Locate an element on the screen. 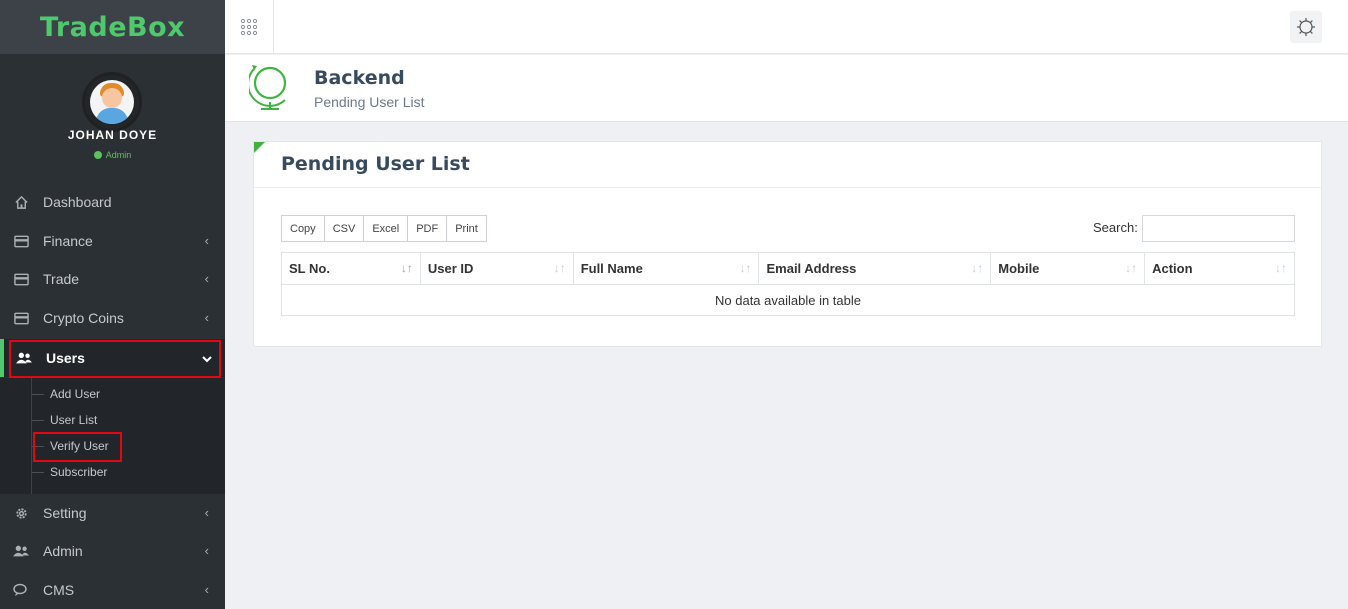  column-header-full-name: Full Name ↓↑ is located at coordinates (666, 268).